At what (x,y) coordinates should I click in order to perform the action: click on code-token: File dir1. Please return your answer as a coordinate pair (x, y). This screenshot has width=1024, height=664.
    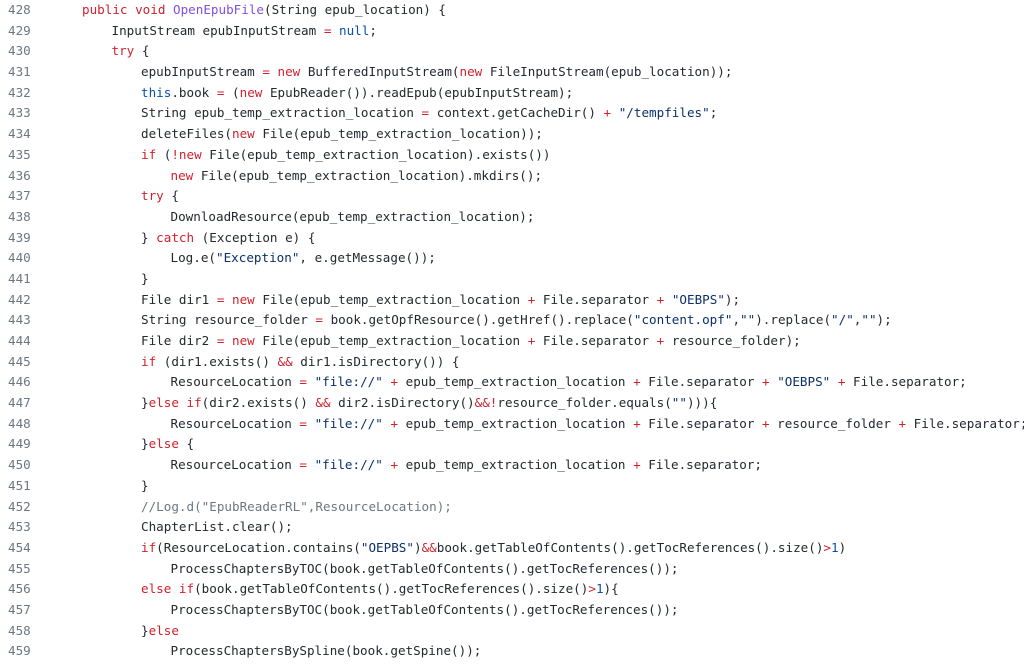
    Looking at the image, I should click on (179, 299).